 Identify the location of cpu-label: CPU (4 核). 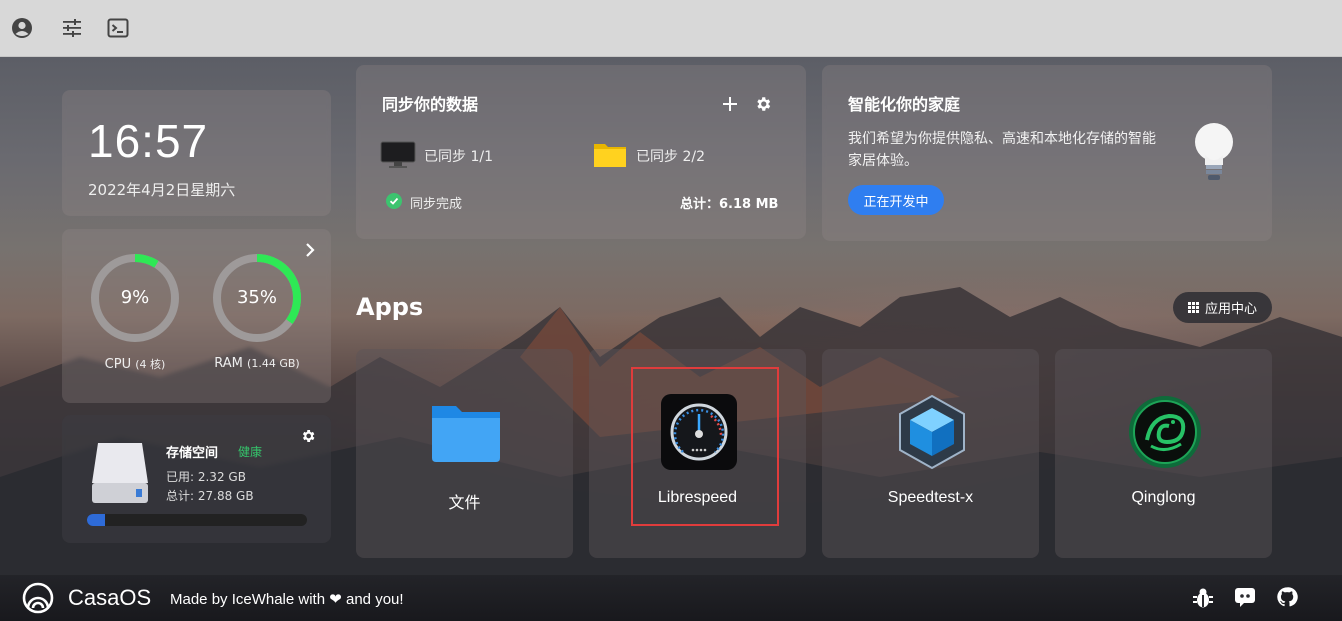
(135, 364).